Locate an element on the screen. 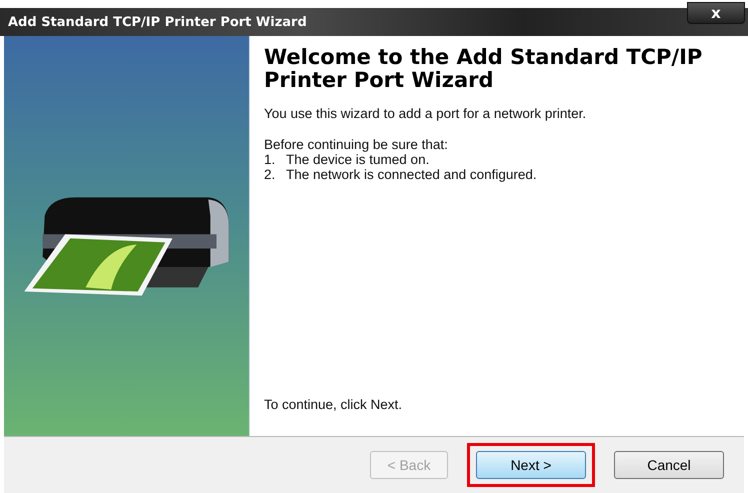 The height and width of the screenshot is (493, 748). intro-text: You use this wizard to add a port for a network printer. is located at coordinates (426, 113).